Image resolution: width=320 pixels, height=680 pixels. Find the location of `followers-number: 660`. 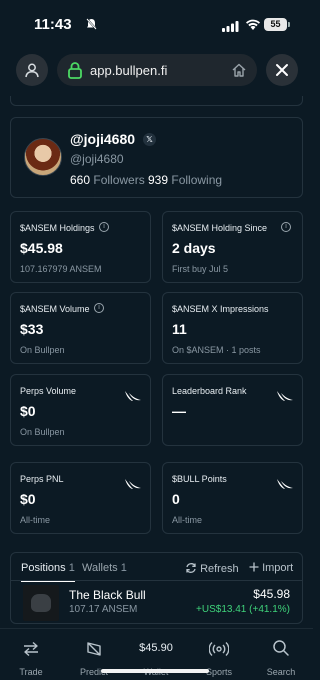

followers-number: 660 is located at coordinates (80, 180).